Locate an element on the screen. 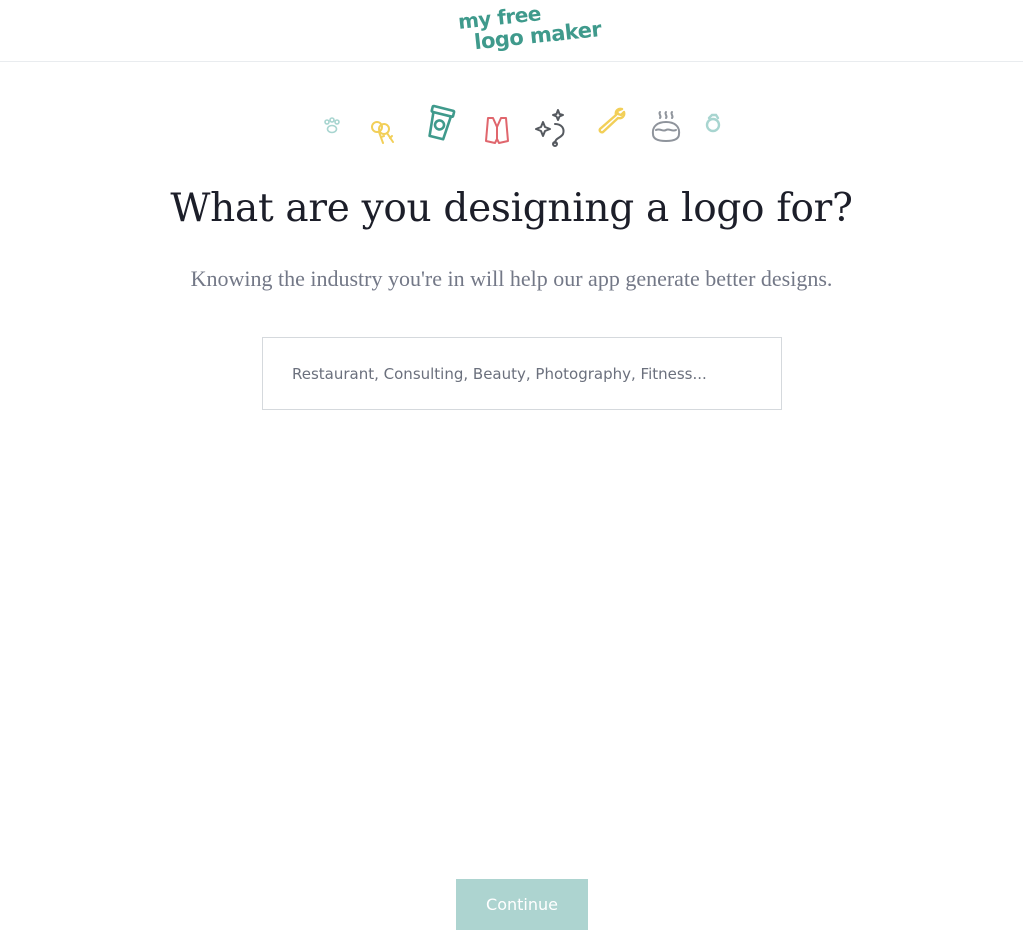 This screenshot has width=1023, height=941. industry-search-input is located at coordinates (522, 373).